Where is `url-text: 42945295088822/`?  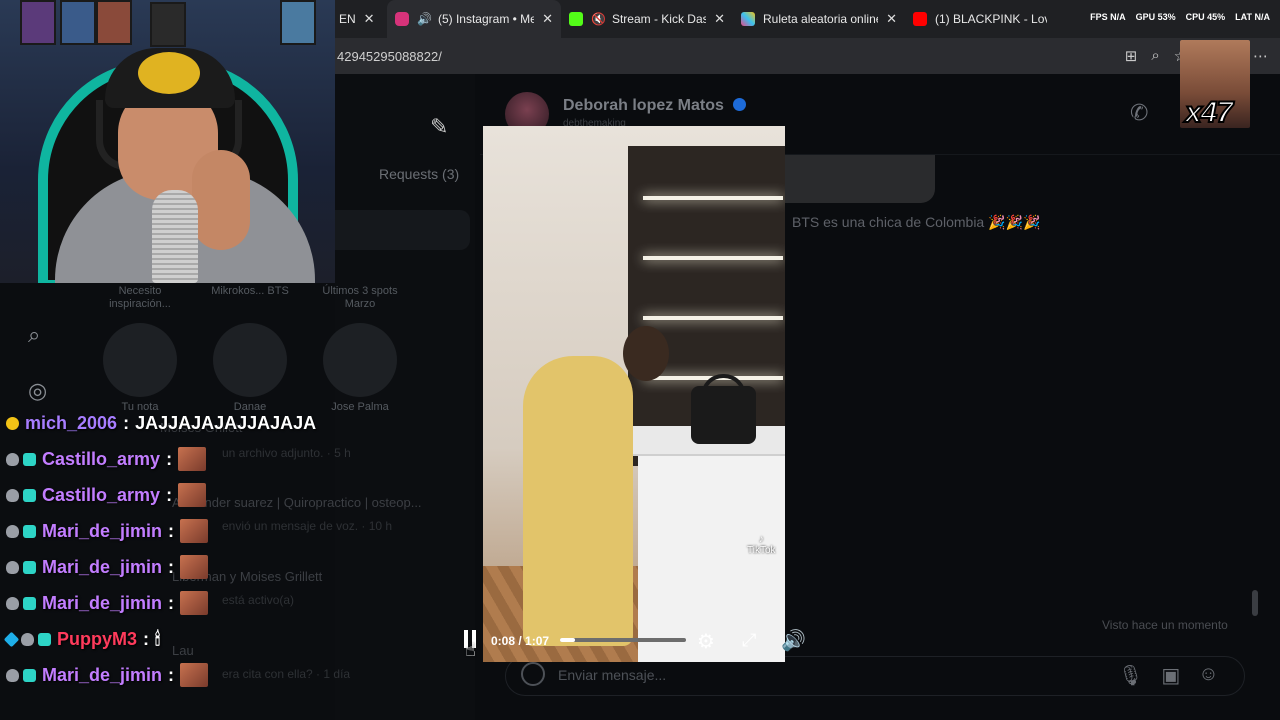 url-text: 42945295088822/ is located at coordinates (389, 56).